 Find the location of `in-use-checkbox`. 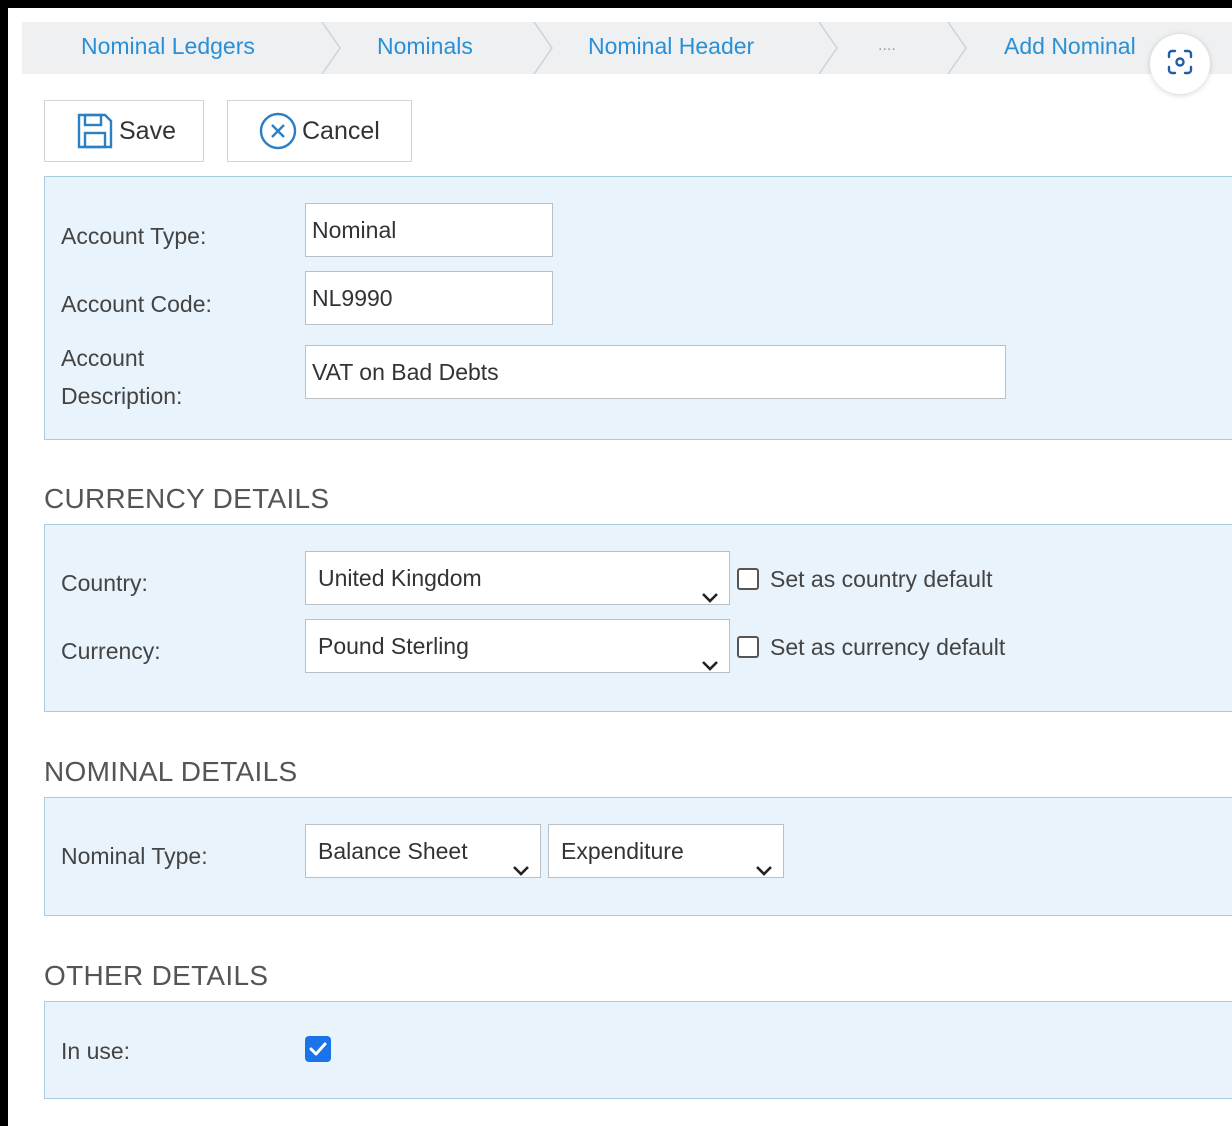

in-use-checkbox is located at coordinates (318, 1049).